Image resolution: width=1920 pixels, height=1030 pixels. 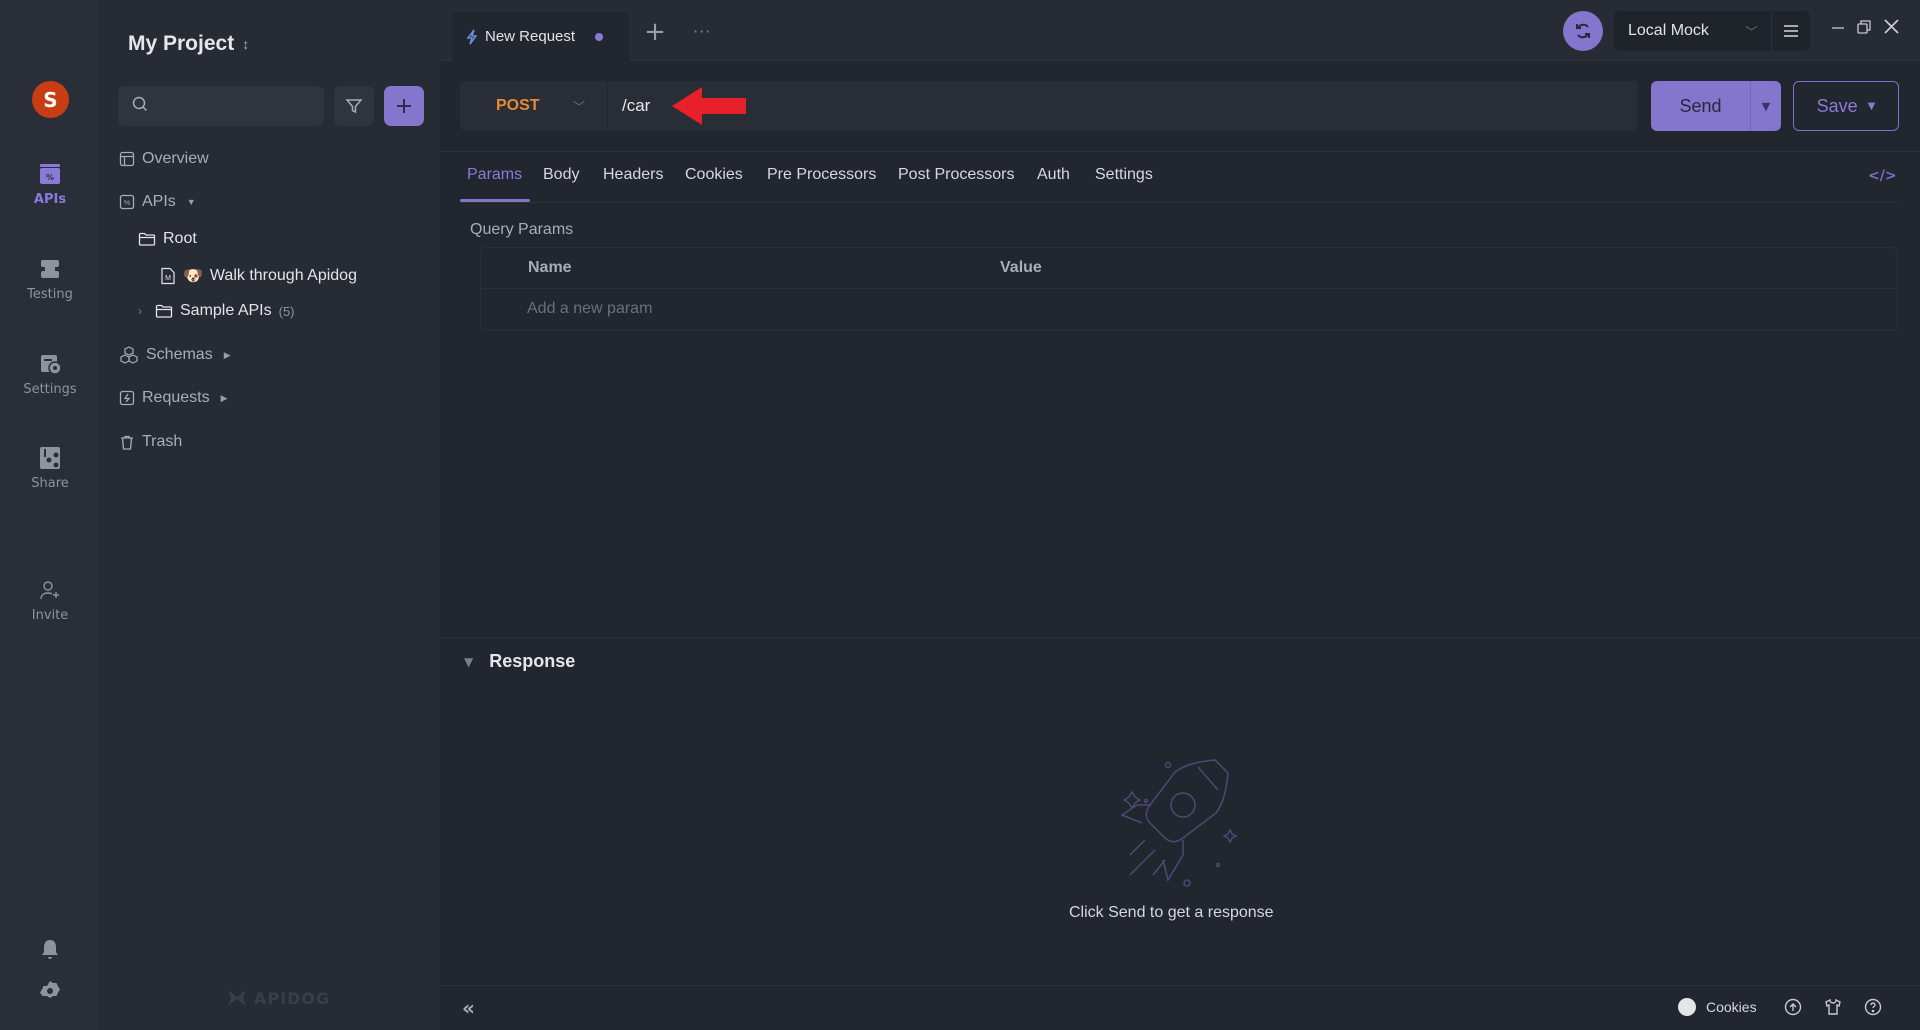 I want to click on tree-item-schemas: Schemas ▶, so click(x=175, y=355).